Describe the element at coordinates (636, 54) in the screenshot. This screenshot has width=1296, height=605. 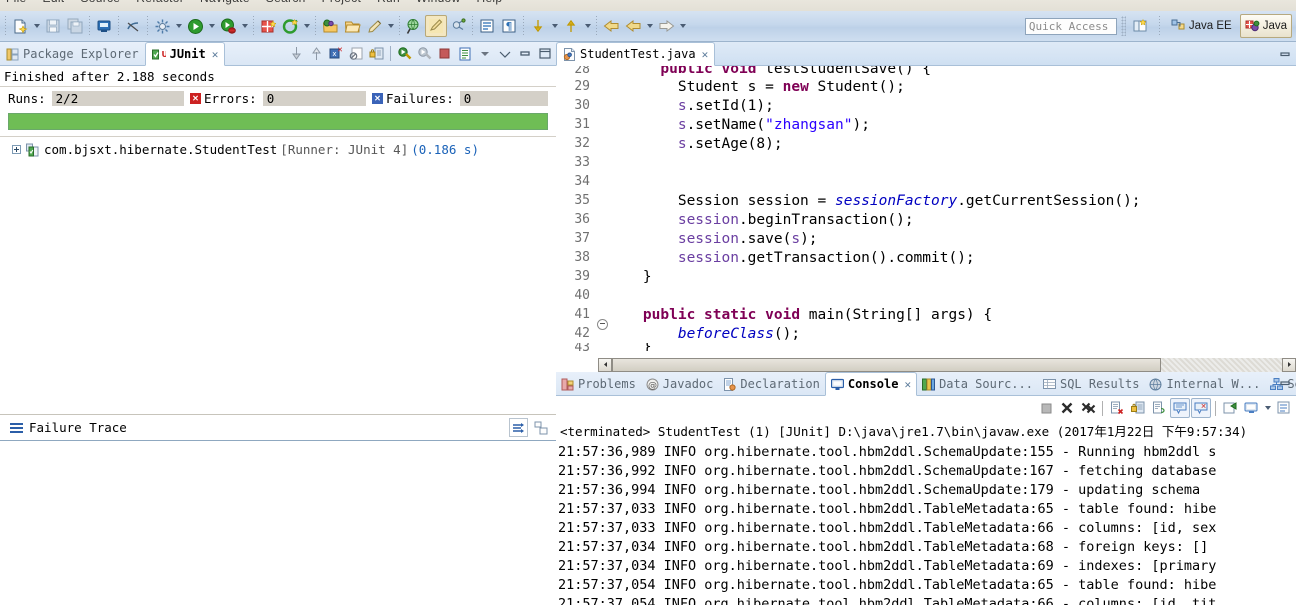
I see `tab-studenttest-java: StudentTest.java ✕` at that location.